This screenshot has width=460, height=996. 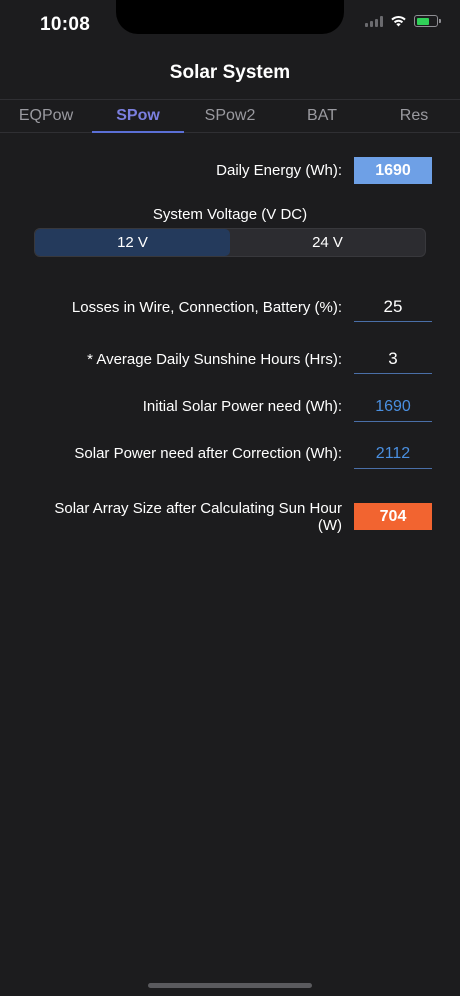 I want to click on wifi-icon, so click(x=398, y=21).